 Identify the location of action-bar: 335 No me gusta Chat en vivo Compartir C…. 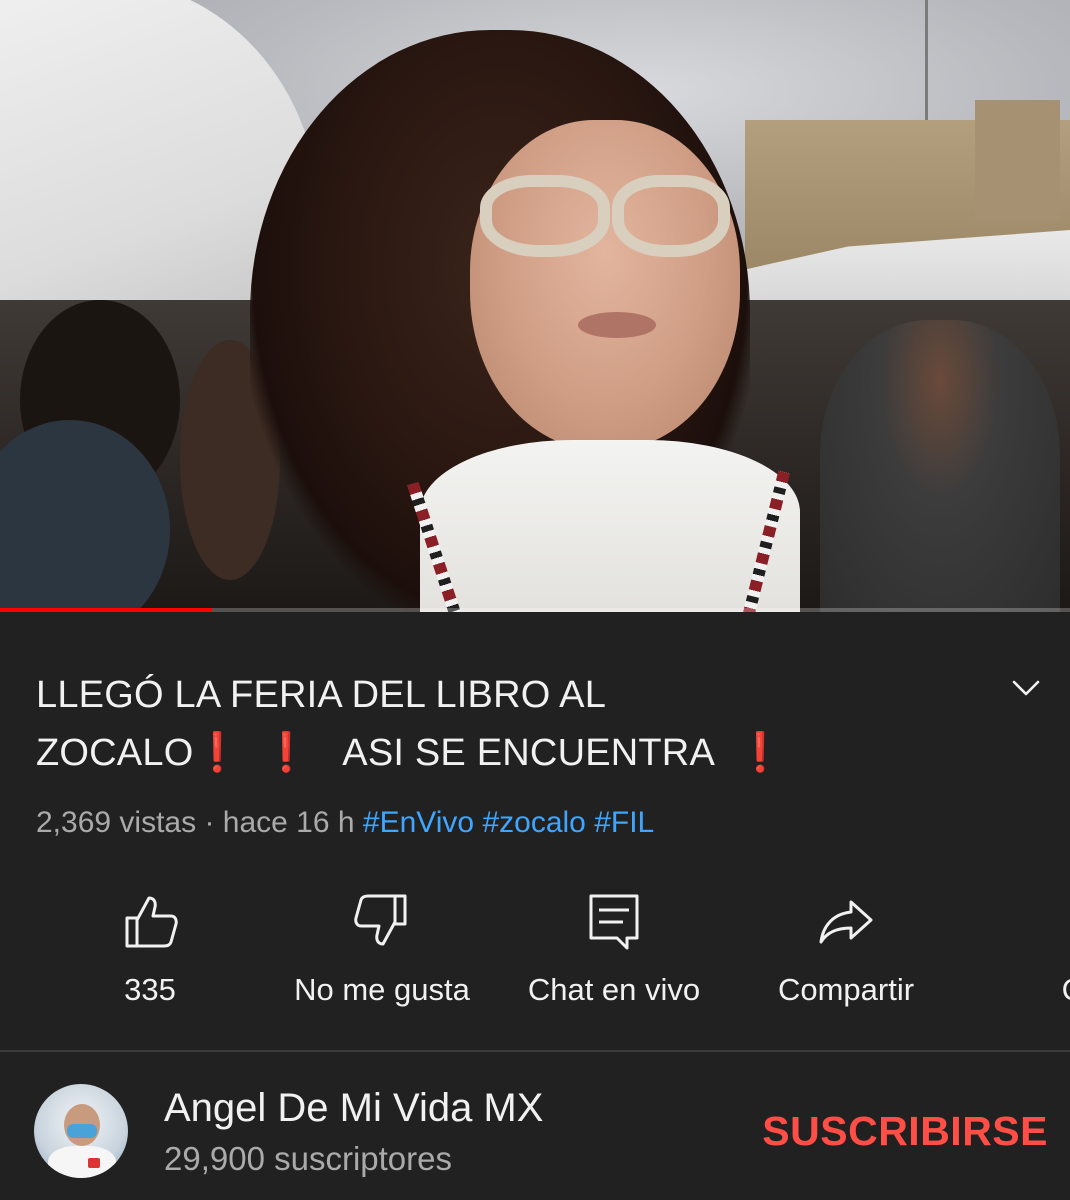
(535, 955).